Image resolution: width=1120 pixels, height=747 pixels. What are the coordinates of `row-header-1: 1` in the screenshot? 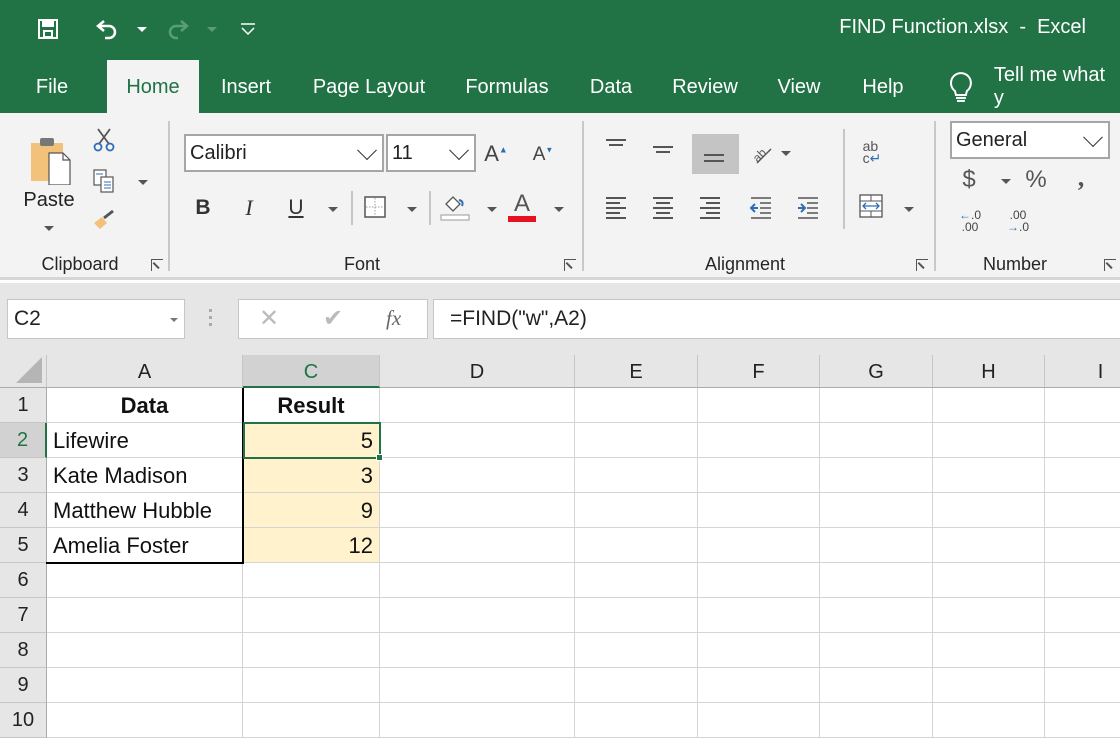 It's located at (23, 405).